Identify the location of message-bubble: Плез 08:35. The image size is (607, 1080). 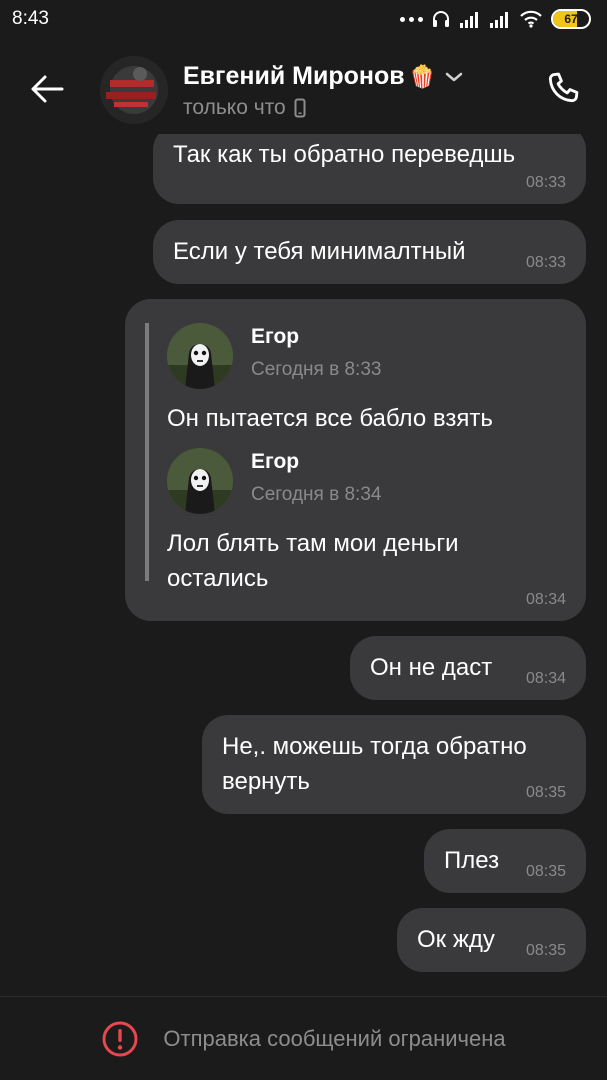
(505, 861).